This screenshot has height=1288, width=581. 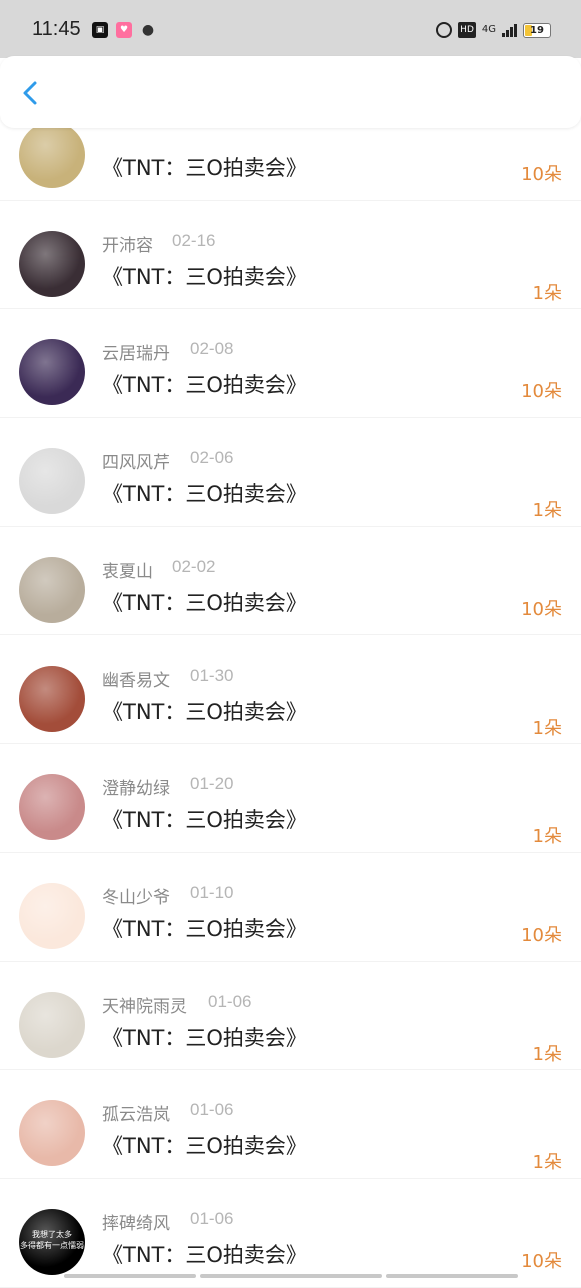 I want to click on sender-name: 幽香易文, so click(x=136, y=680).